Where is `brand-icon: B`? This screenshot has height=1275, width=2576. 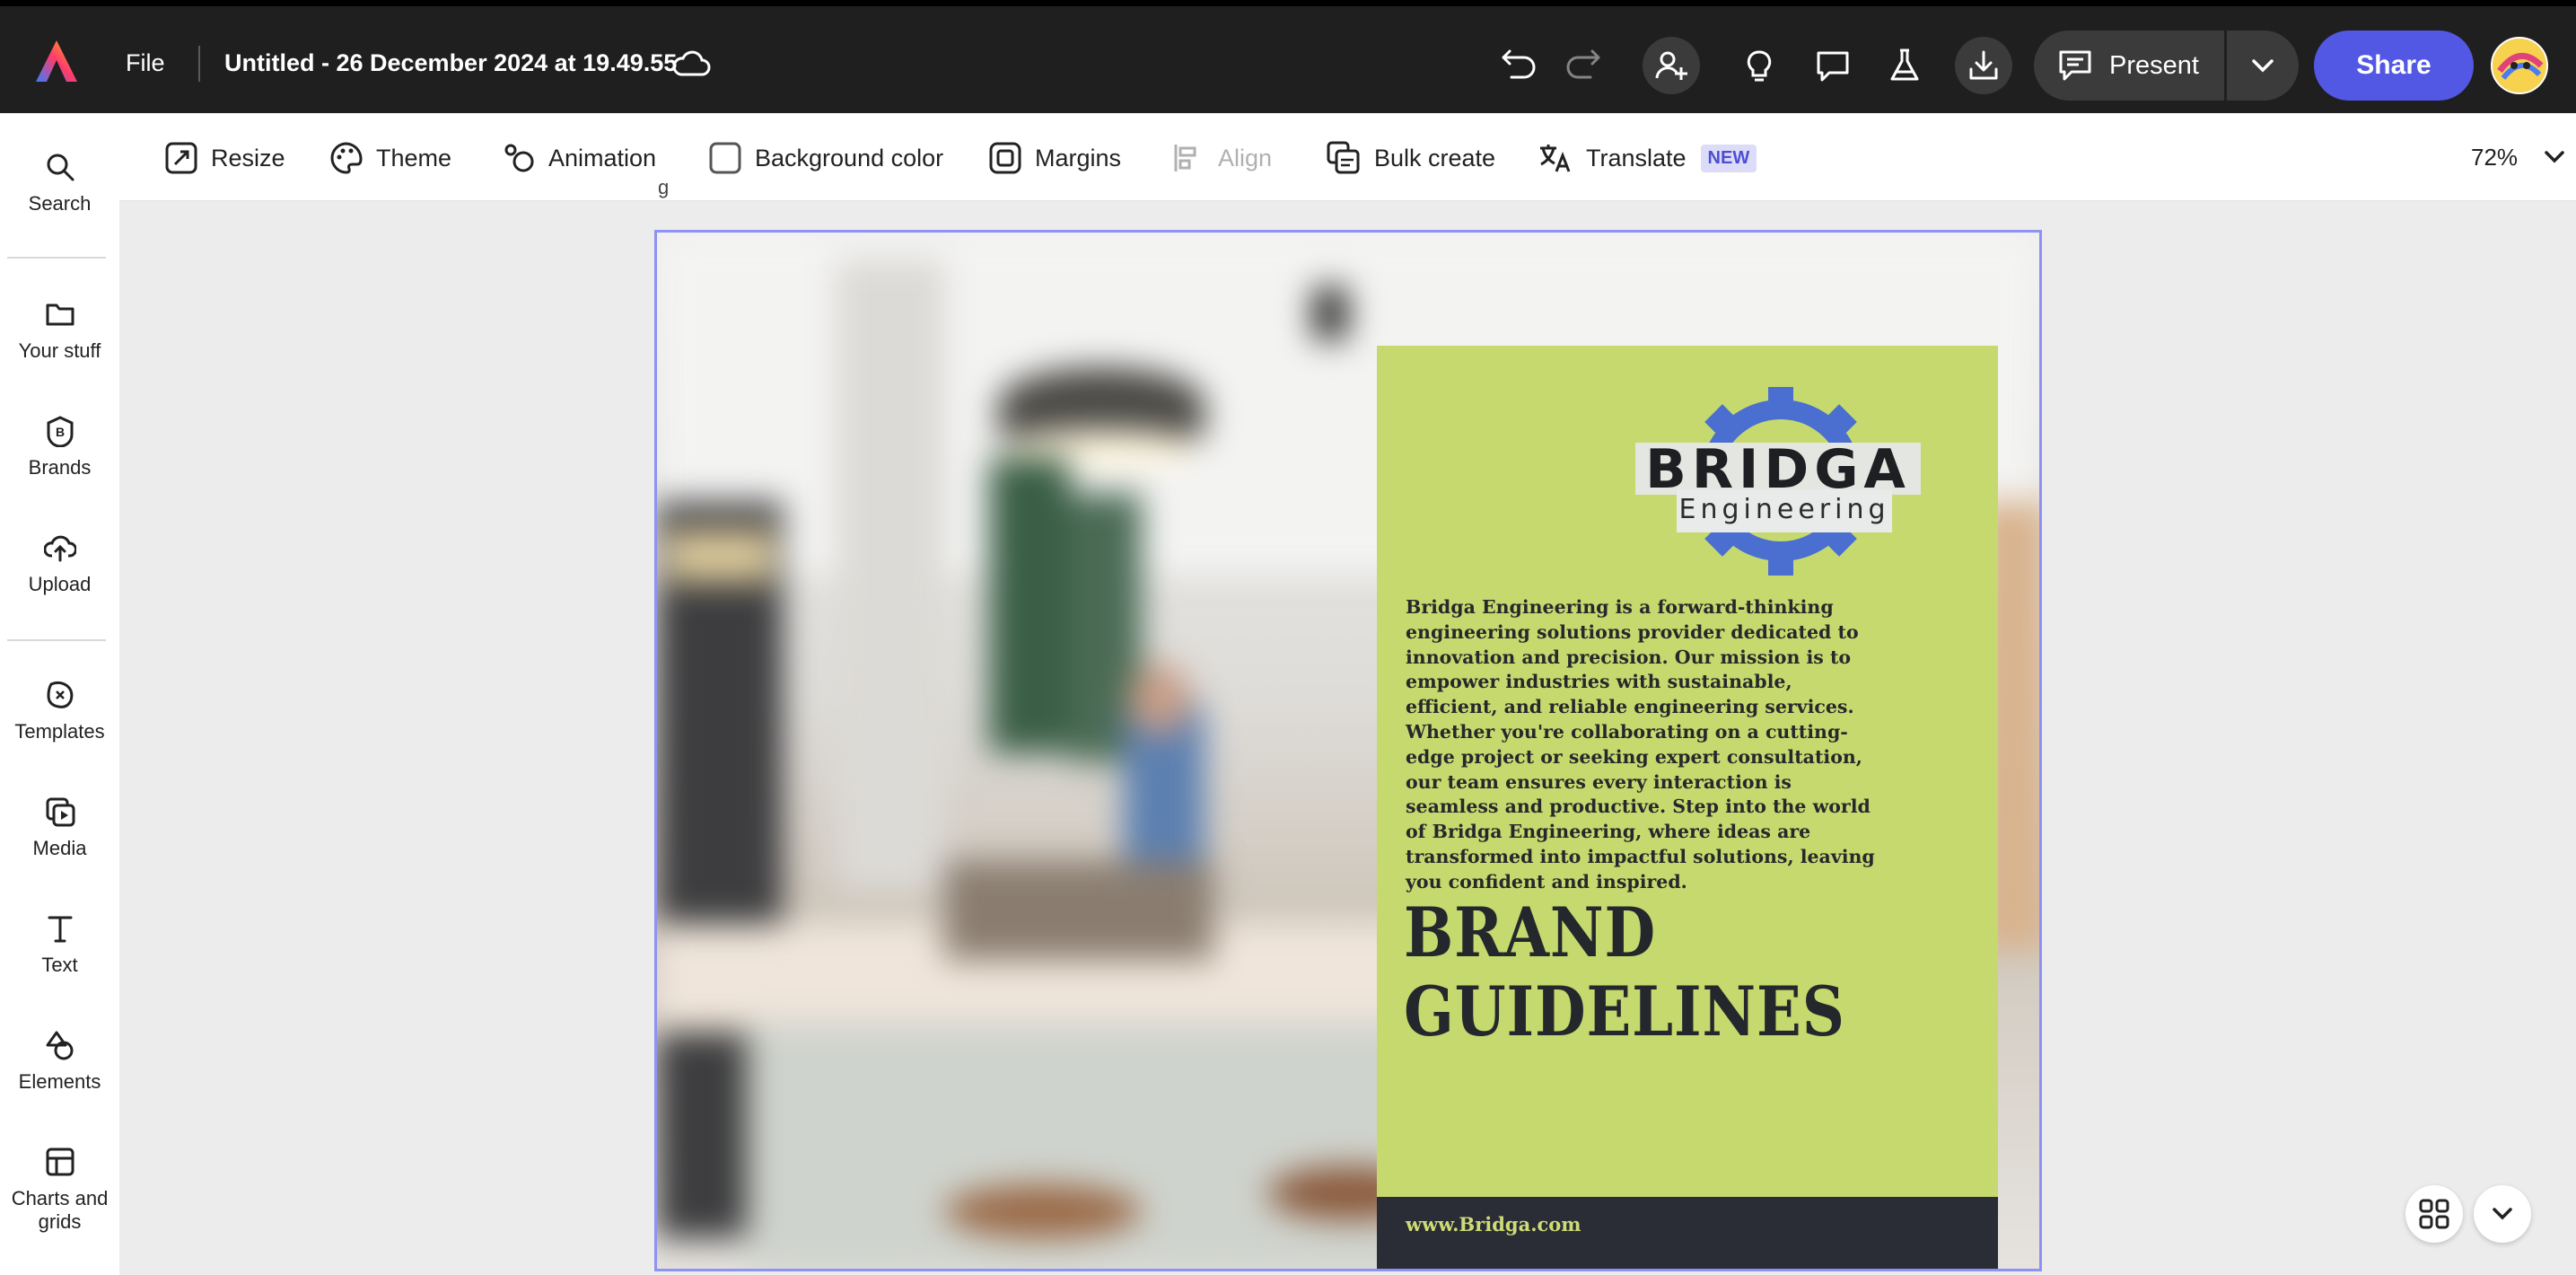
brand-icon: B is located at coordinates (60, 431).